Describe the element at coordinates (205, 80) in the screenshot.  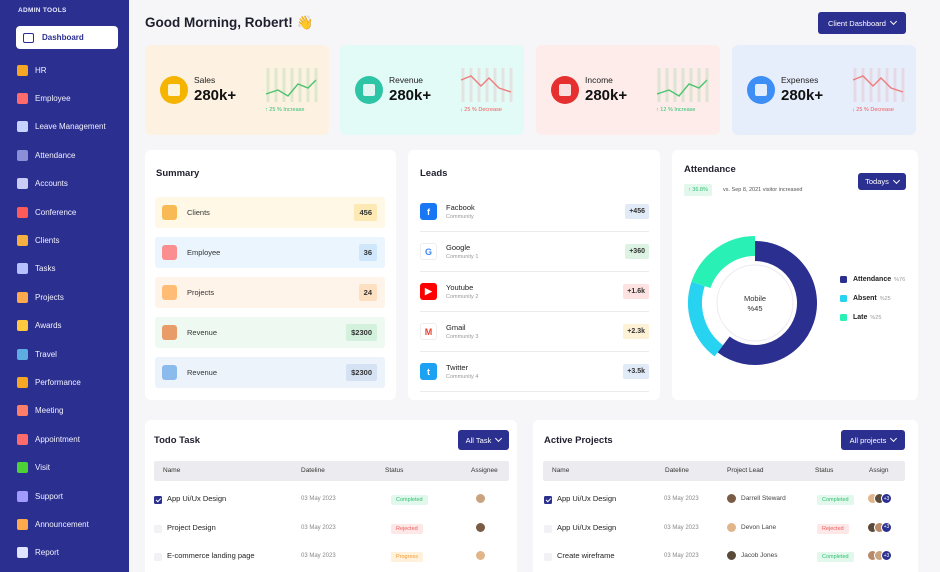
I see `stat-label: Sales` at that location.